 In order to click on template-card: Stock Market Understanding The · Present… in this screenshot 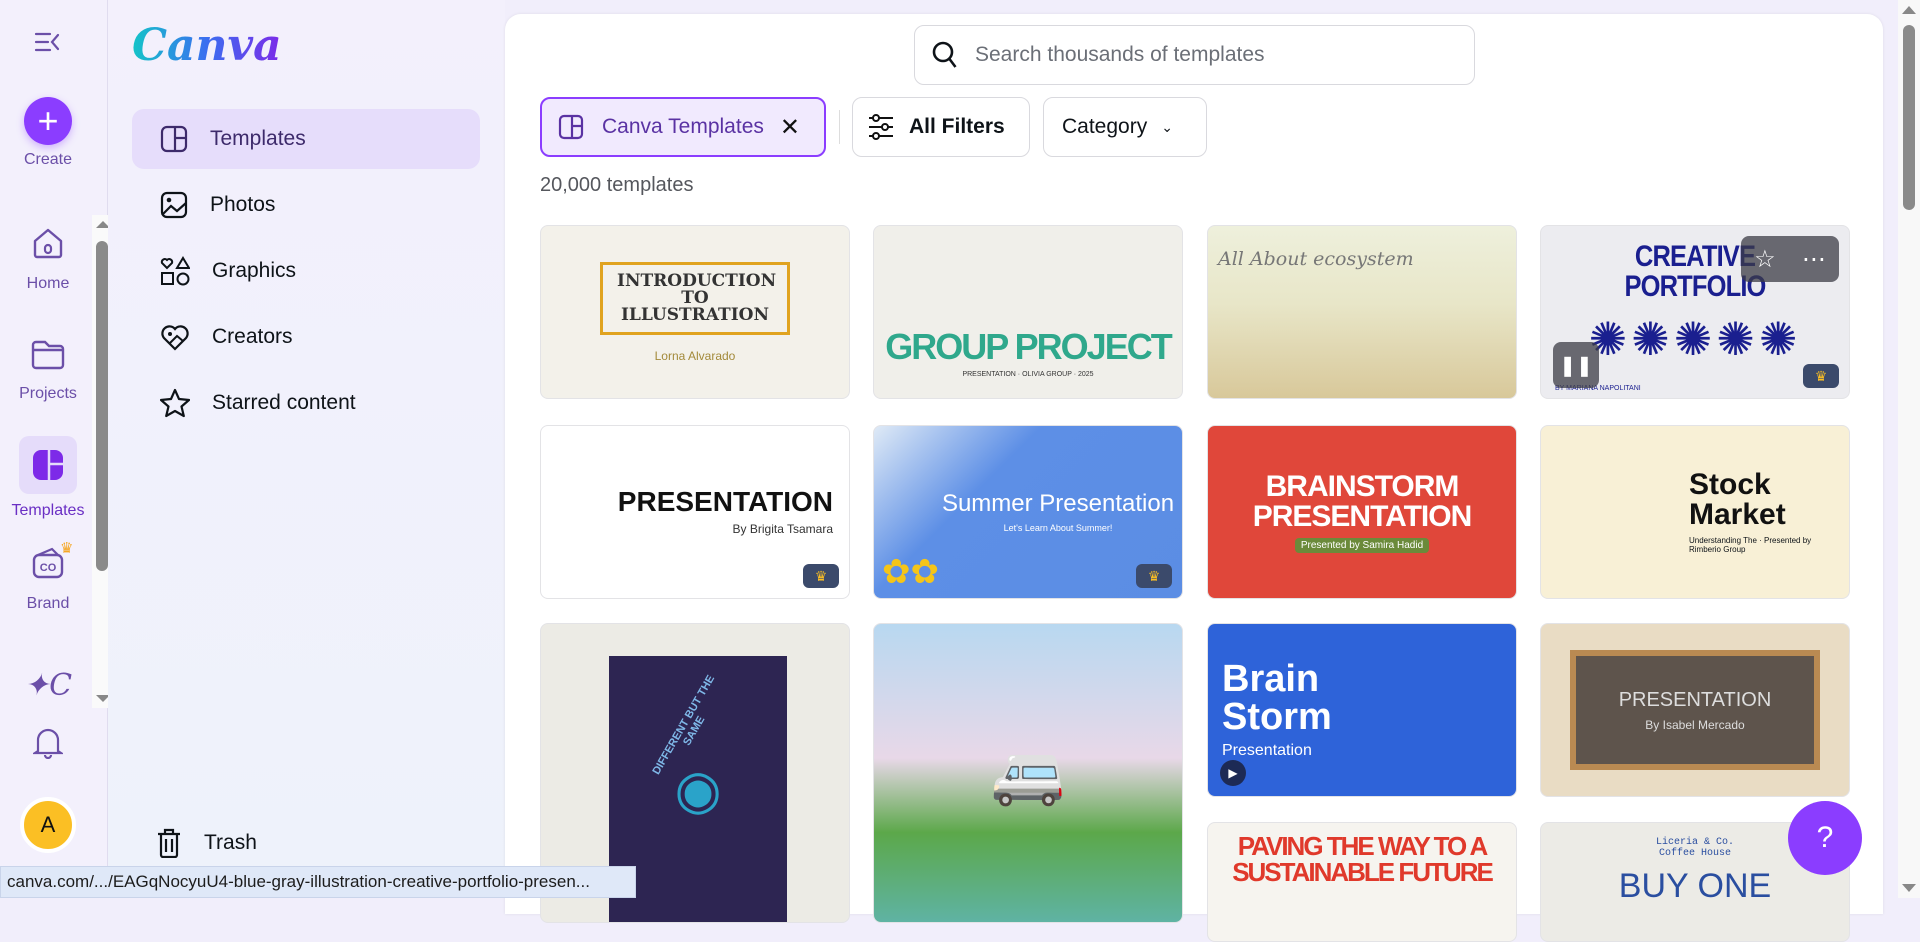, I will do `click(1695, 512)`.